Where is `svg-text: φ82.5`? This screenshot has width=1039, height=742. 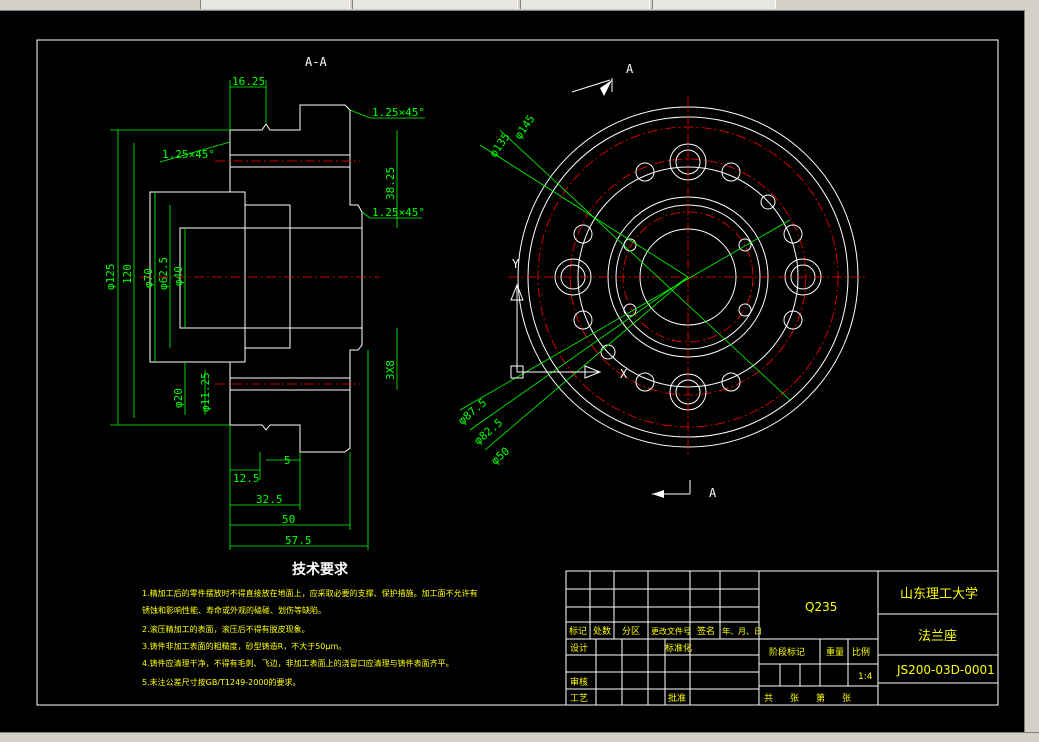 svg-text: φ82.5 is located at coordinates (489, 431).